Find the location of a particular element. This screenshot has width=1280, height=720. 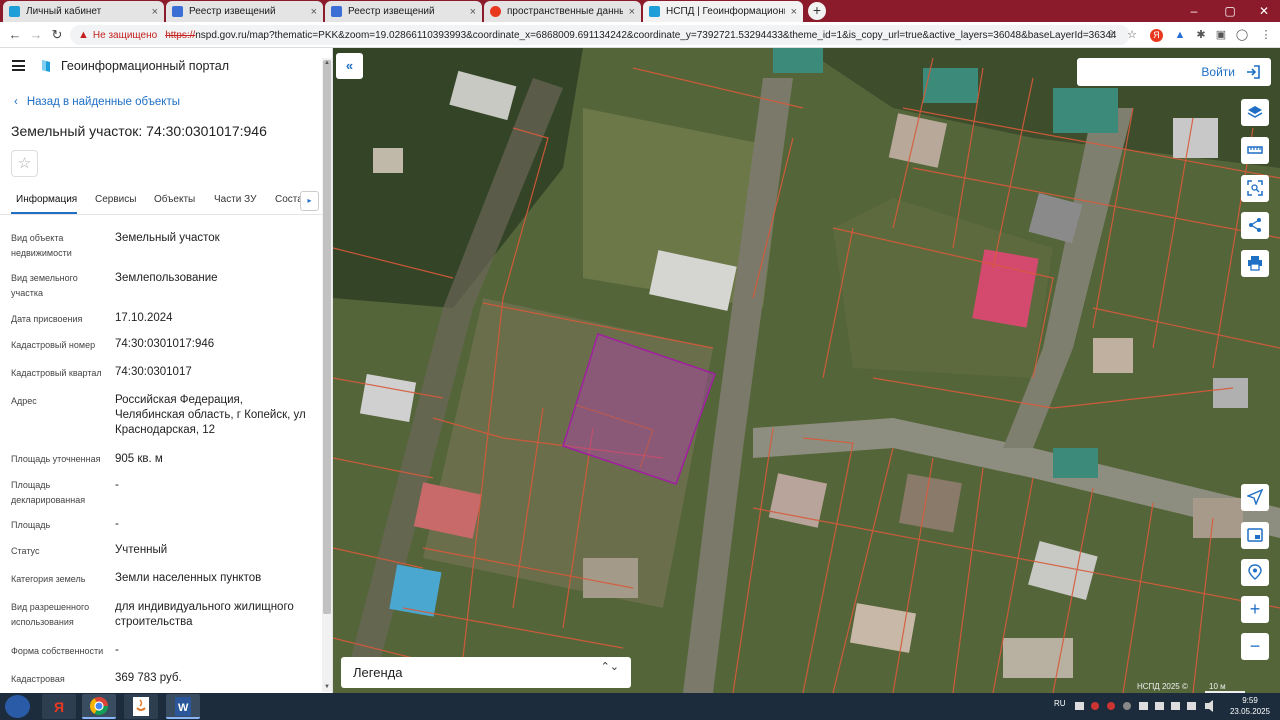

yandex-extension-icon: Я is located at coordinates (1156, 35).